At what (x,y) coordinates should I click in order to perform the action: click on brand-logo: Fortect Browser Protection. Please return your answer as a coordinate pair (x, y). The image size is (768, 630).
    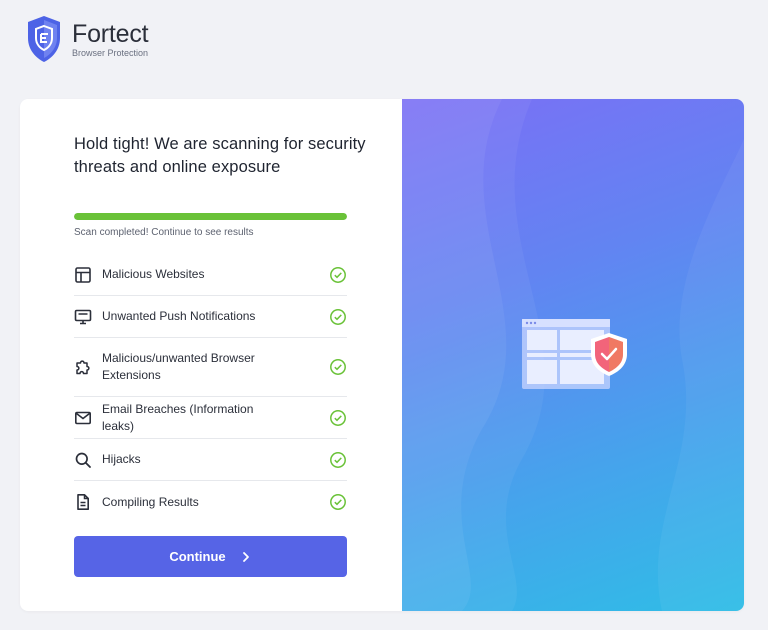
    Looking at the image, I should click on (86, 39).